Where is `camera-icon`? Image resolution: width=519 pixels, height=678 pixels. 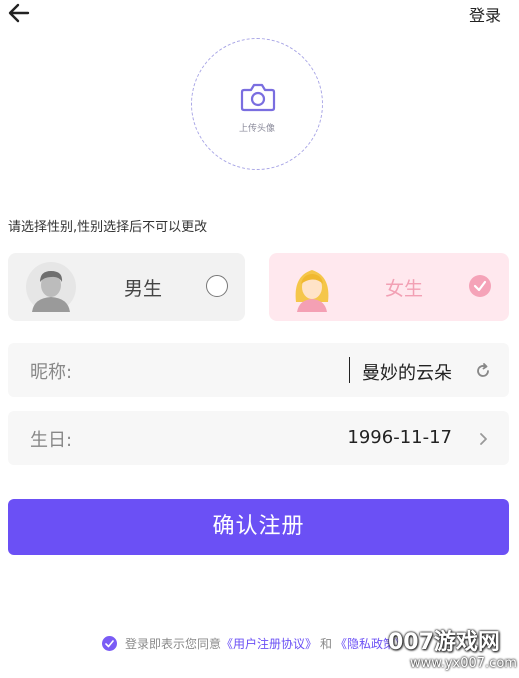
camera-icon is located at coordinates (258, 97).